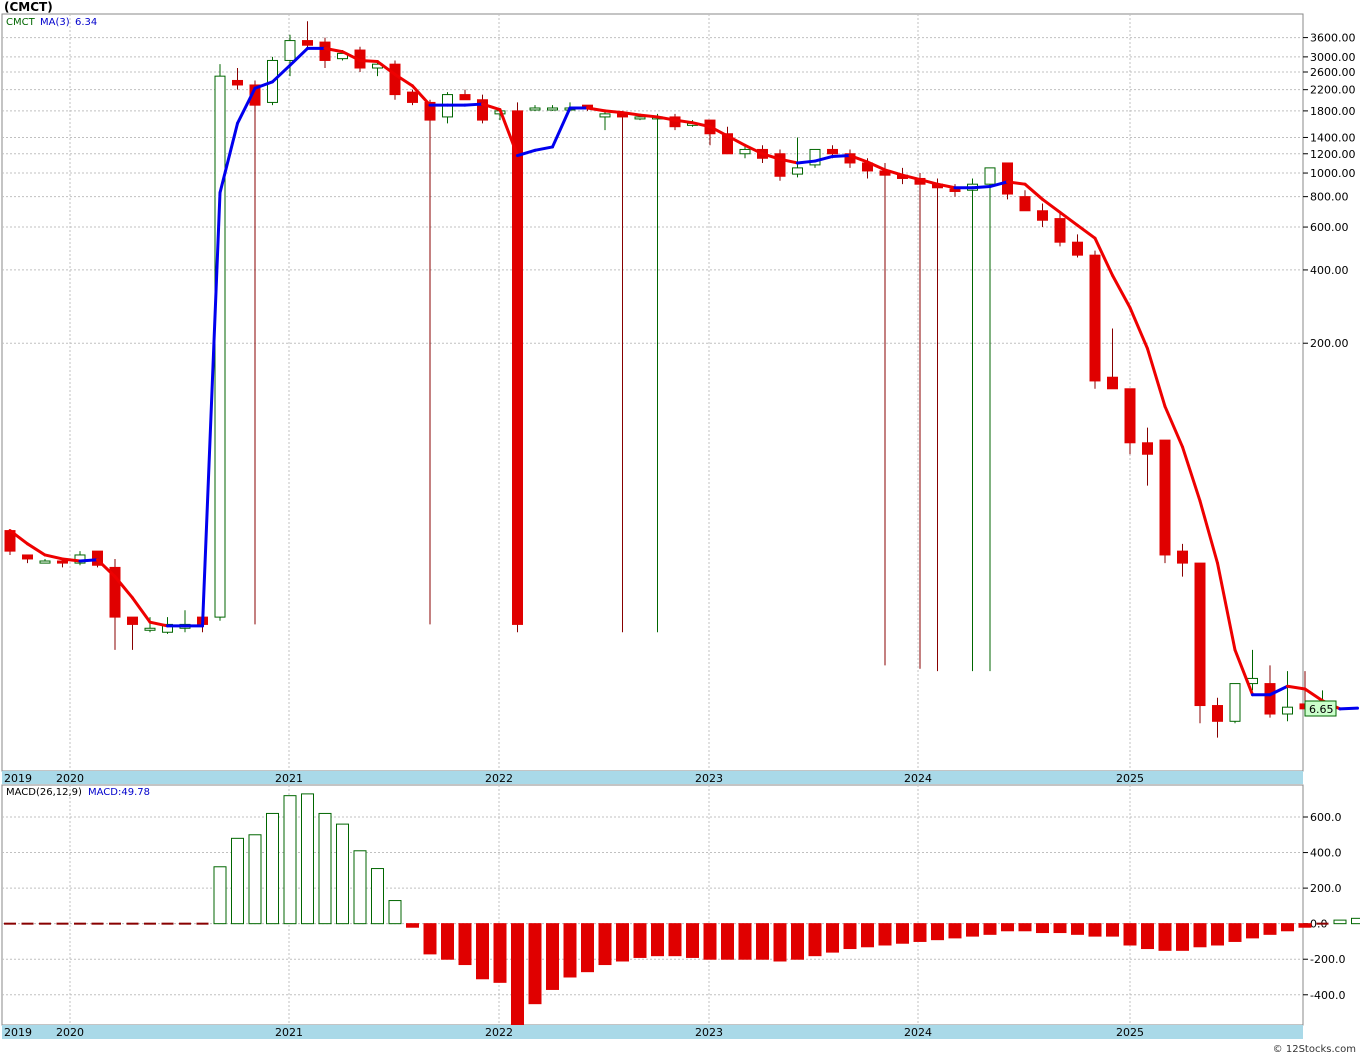  What do you see at coordinates (1314, 1049) in the screenshot?
I see `credit-text: © 12Stocks.com` at bounding box center [1314, 1049].